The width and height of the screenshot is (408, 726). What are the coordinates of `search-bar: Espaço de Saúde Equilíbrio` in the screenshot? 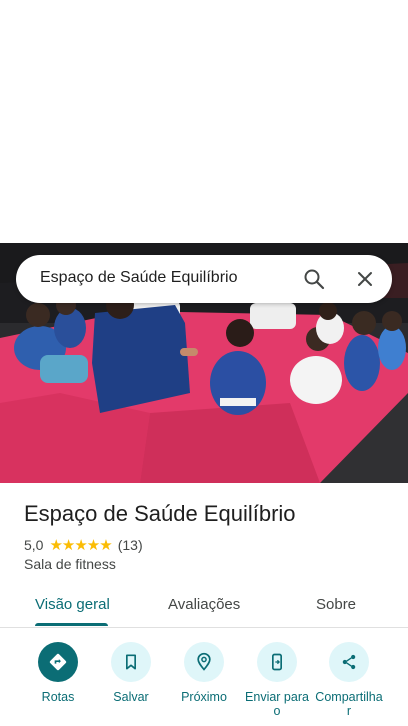 It's located at (204, 279).